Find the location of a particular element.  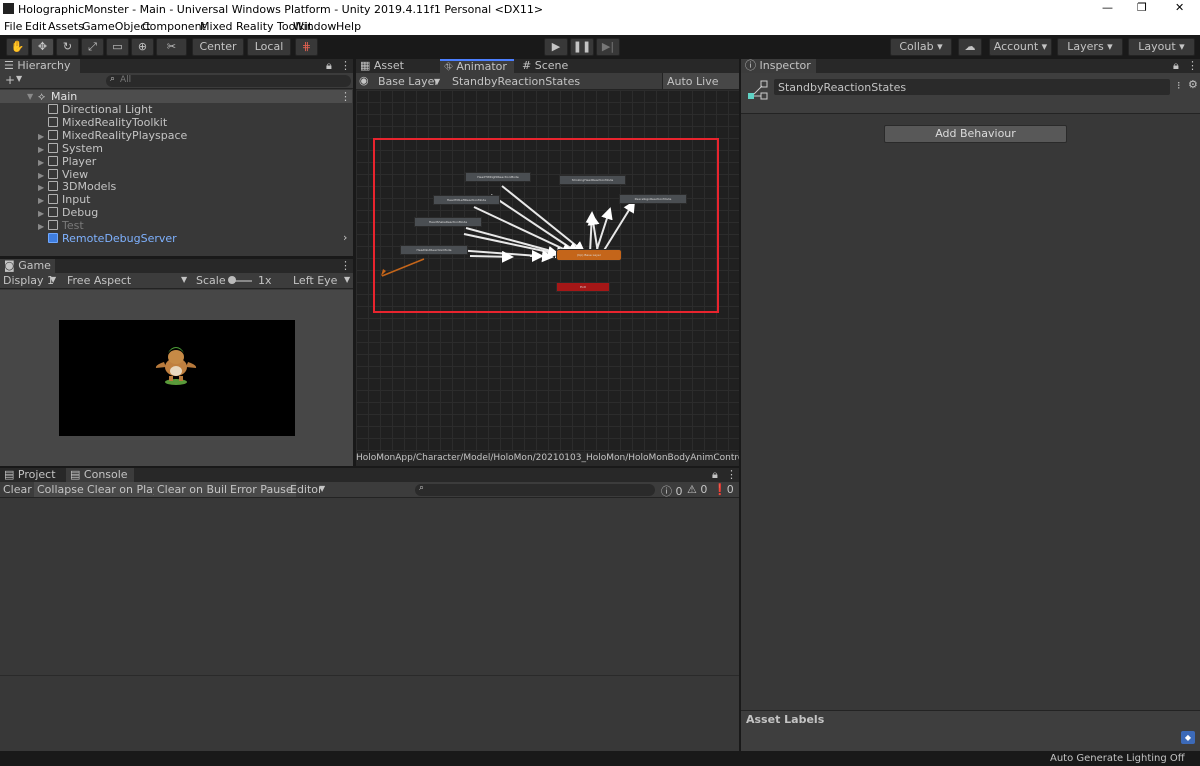

clear-on-build-button: Clear on Build is located at coordinates (196, 489).